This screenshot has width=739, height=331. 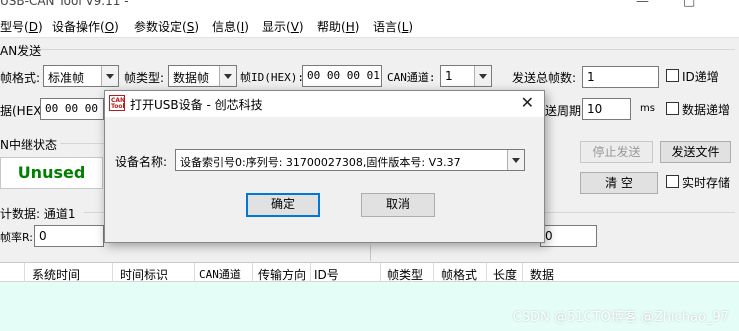 What do you see at coordinates (202, 76) in the screenshot?
I see `frame-type-select: 数据帧` at bounding box center [202, 76].